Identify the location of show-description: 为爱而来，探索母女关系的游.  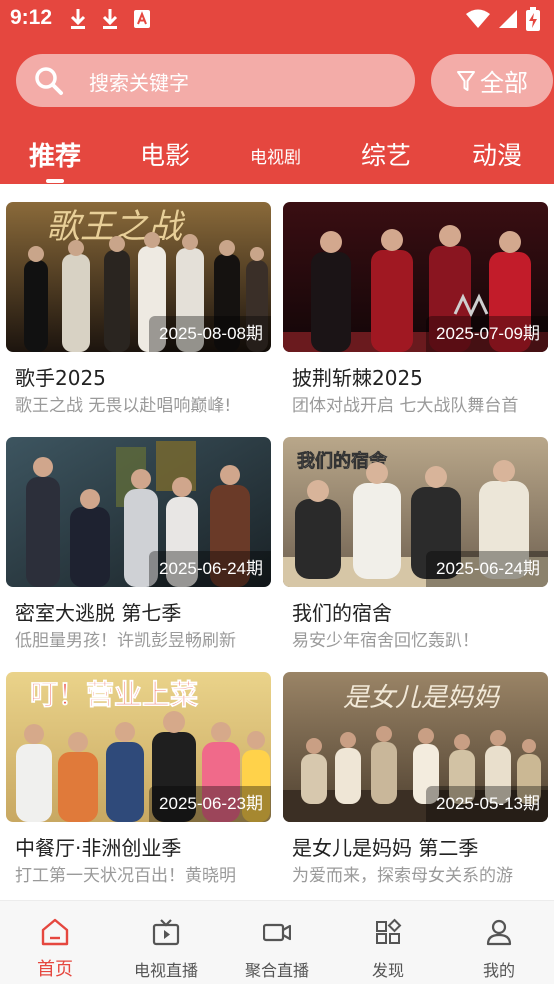
(402, 876).